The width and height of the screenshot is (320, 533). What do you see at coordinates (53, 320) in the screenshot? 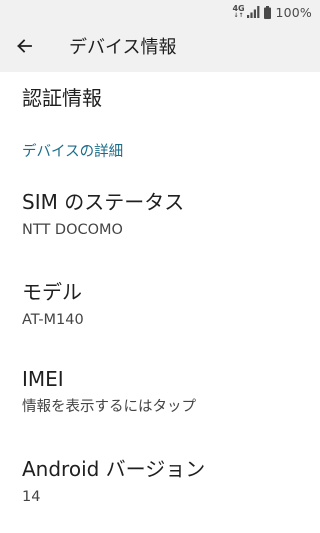
I see `model-summary: AT-M140` at bounding box center [53, 320].